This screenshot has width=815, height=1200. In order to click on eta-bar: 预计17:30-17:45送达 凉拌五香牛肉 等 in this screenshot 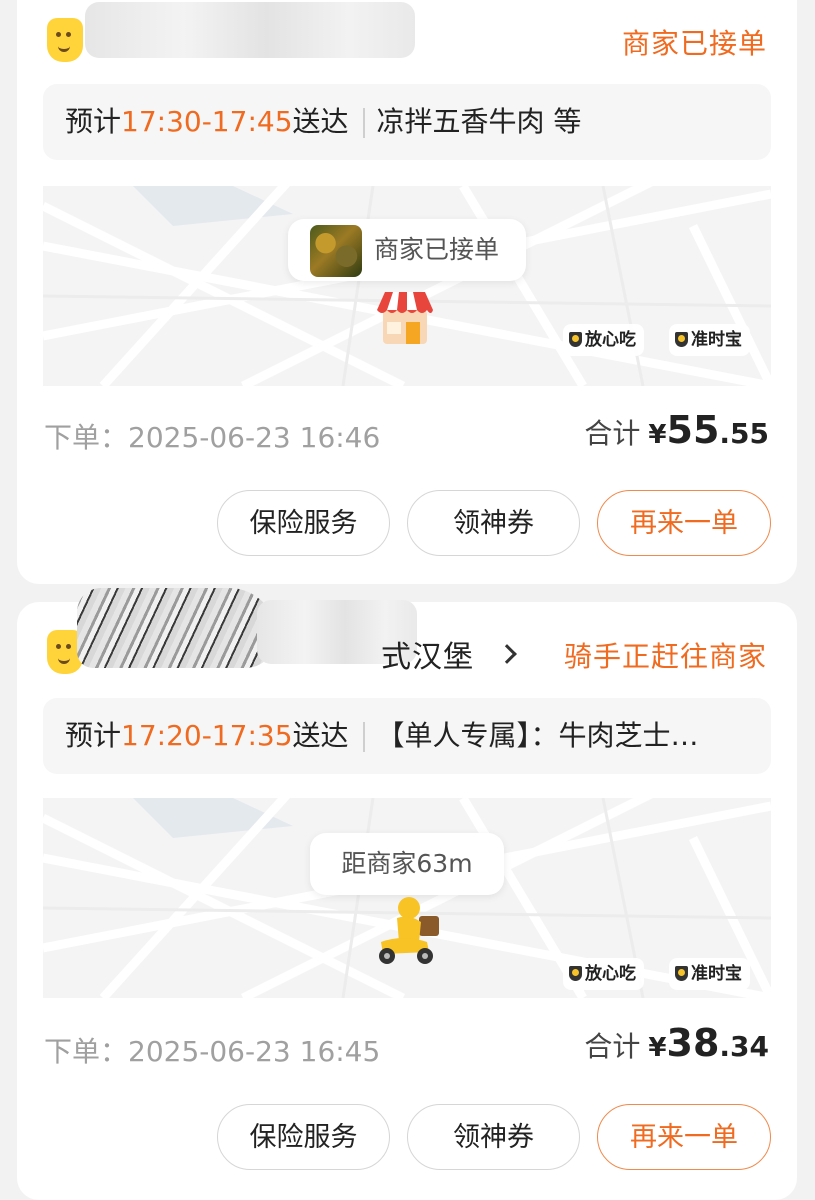, I will do `click(407, 122)`.